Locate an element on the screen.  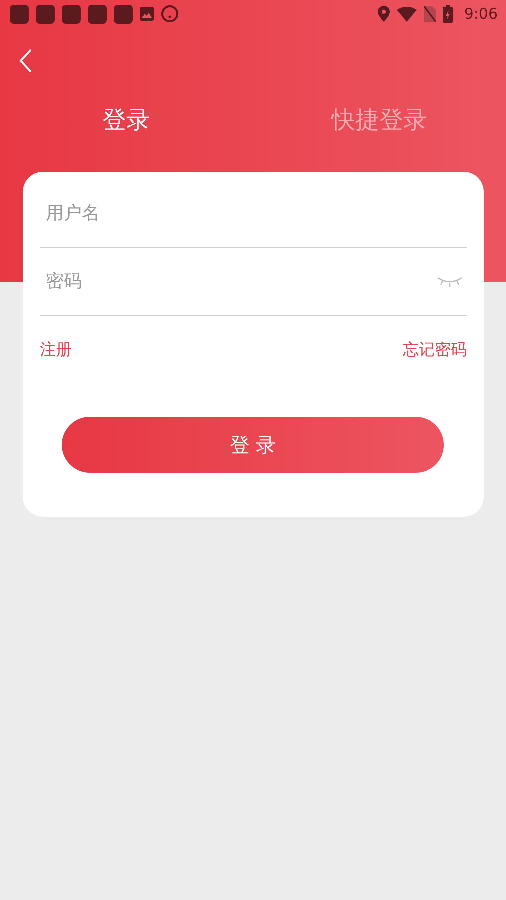
battery-icon is located at coordinates (448, 14).